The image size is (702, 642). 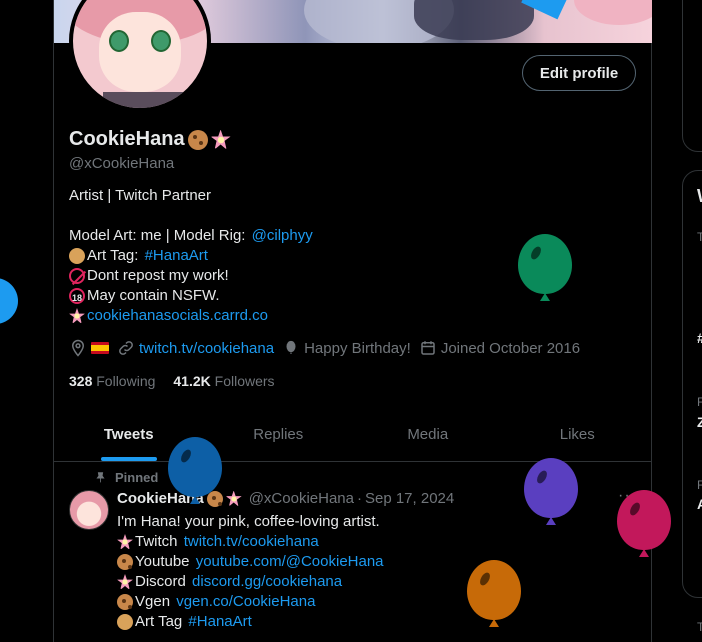 I want to click on tab-replies: Replies, so click(x=279, y=435).